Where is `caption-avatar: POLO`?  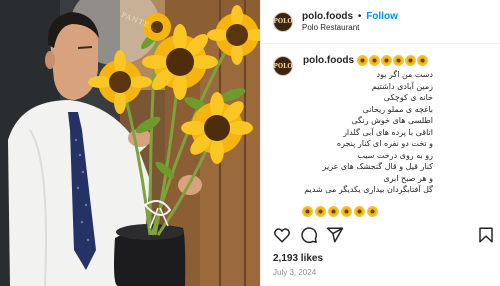
caption-avatar: POLO is located at coordinates (283, 66).